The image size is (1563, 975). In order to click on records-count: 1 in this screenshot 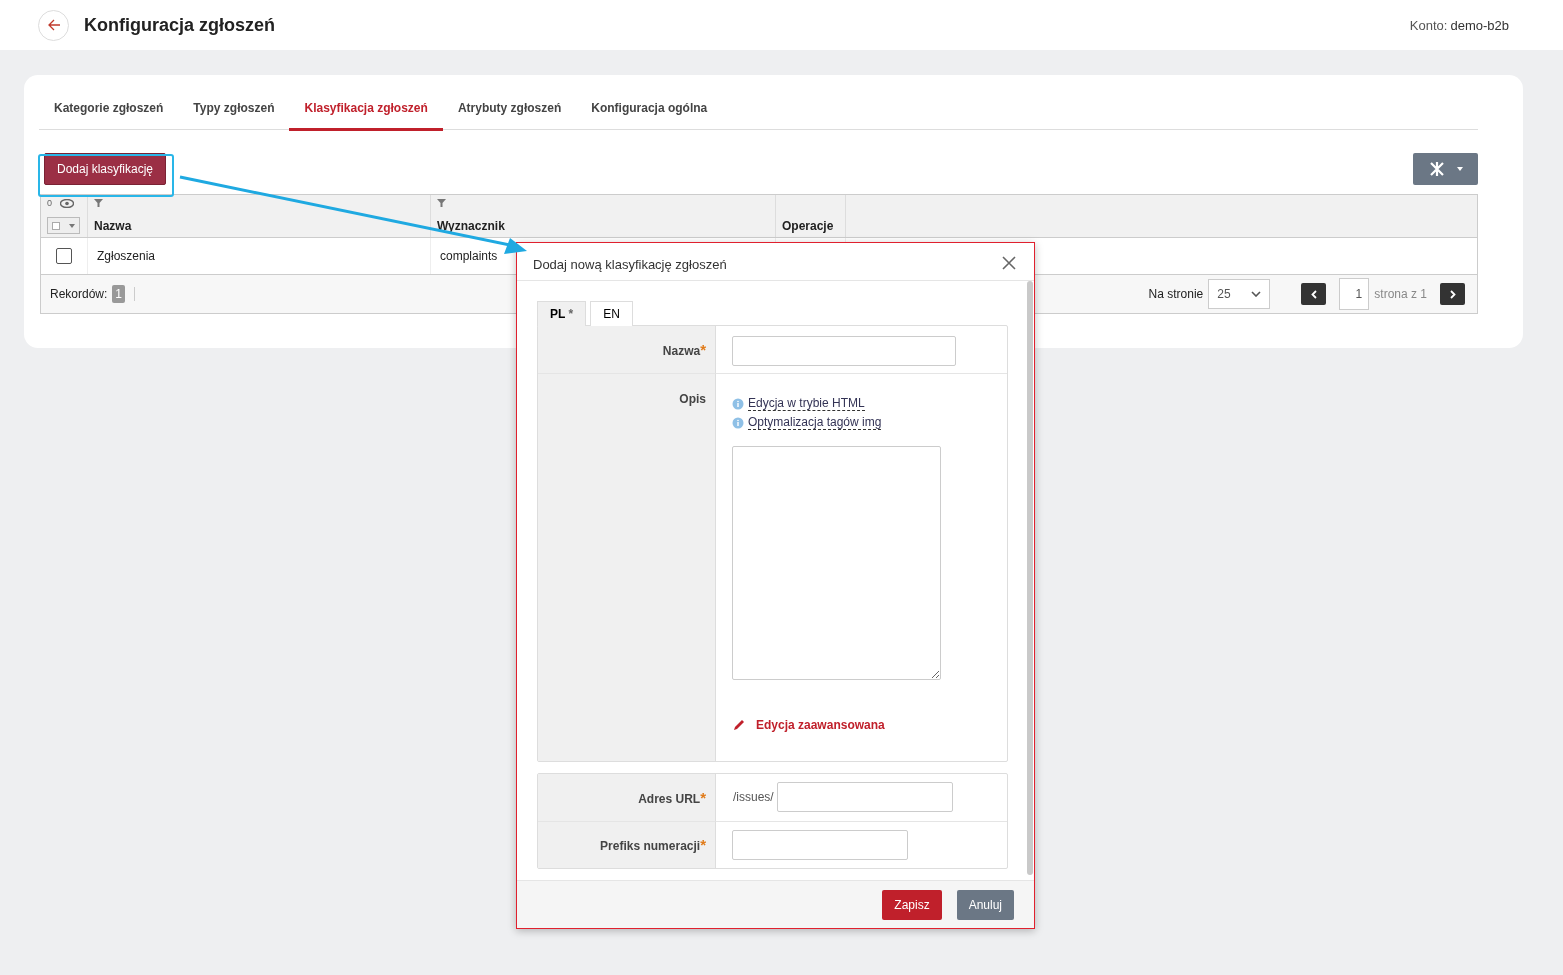, I will do `click(119, 294)`.